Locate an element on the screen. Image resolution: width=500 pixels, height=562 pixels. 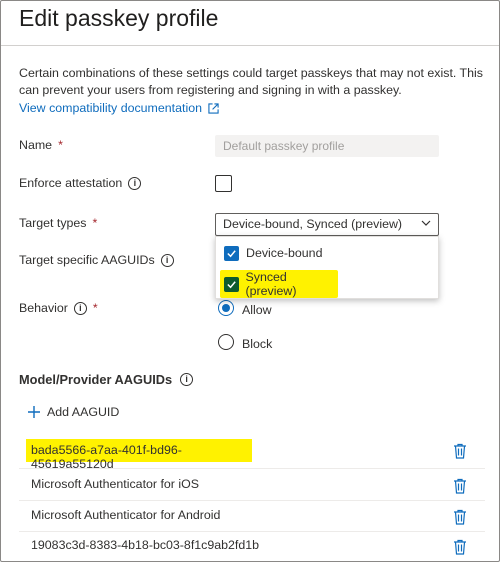
target-types-dropdown: Device-bound, Synced (preview) is located at coordinates (327, 224).